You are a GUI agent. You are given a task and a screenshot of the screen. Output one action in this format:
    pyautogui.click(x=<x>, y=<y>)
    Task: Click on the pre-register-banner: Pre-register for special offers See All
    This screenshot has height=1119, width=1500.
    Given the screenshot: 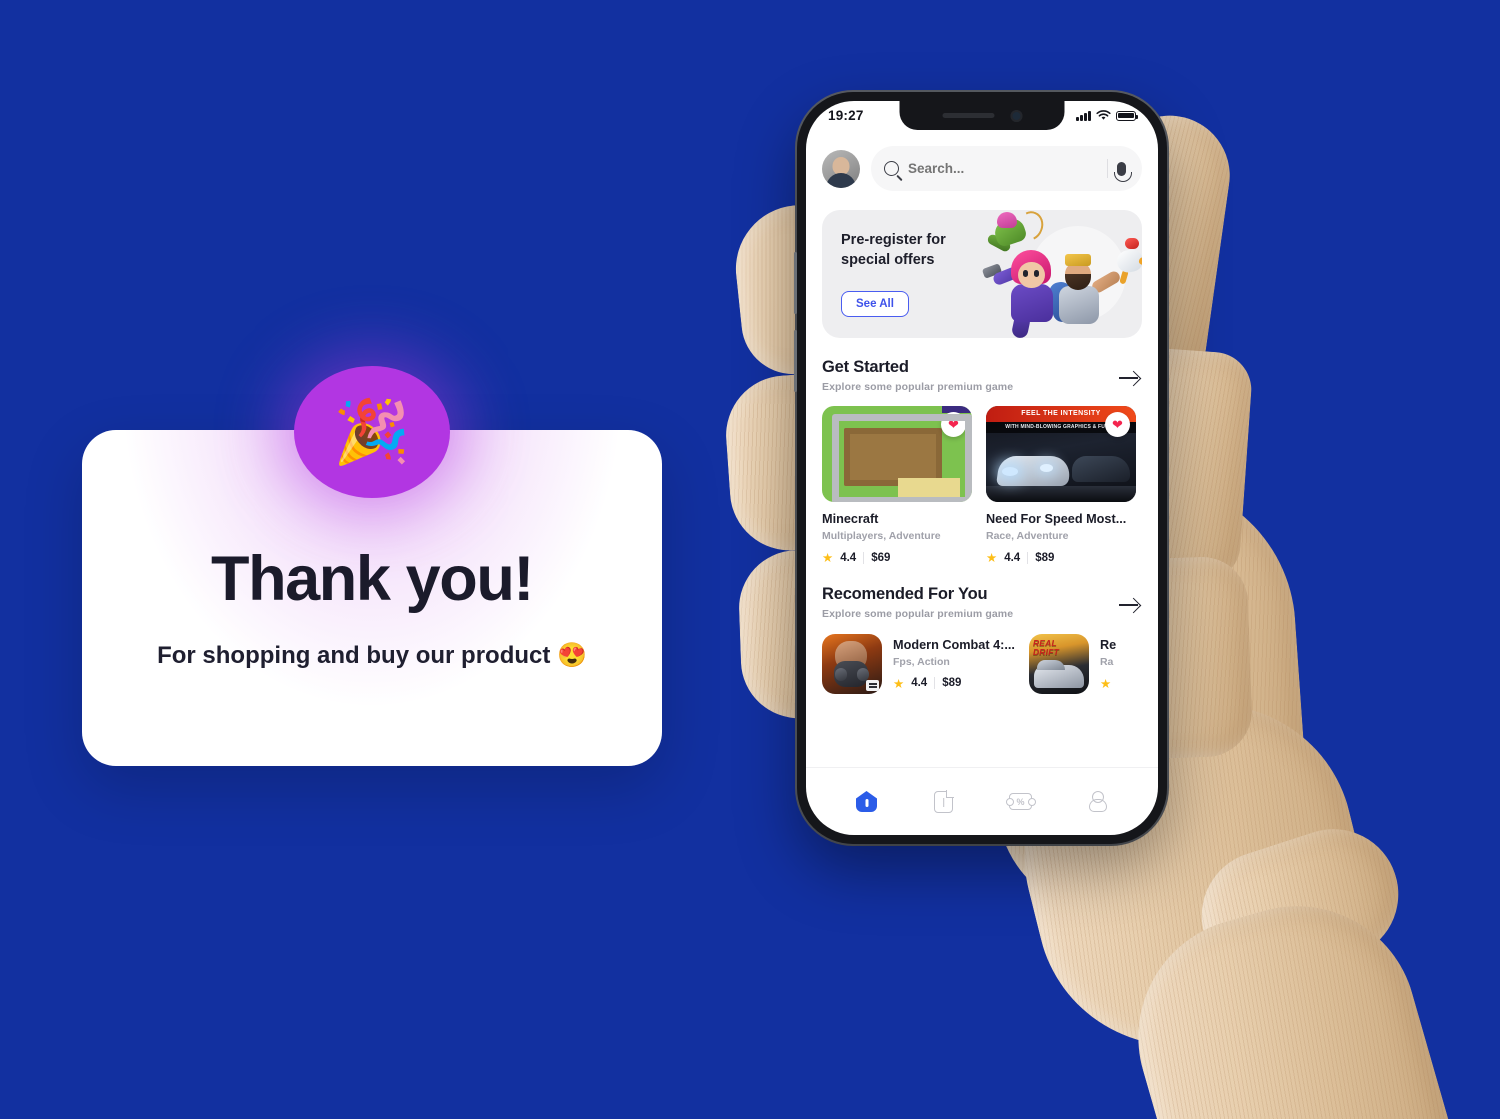 What is the action you would take?
    pyautogui.click(x=982, y=274)
    